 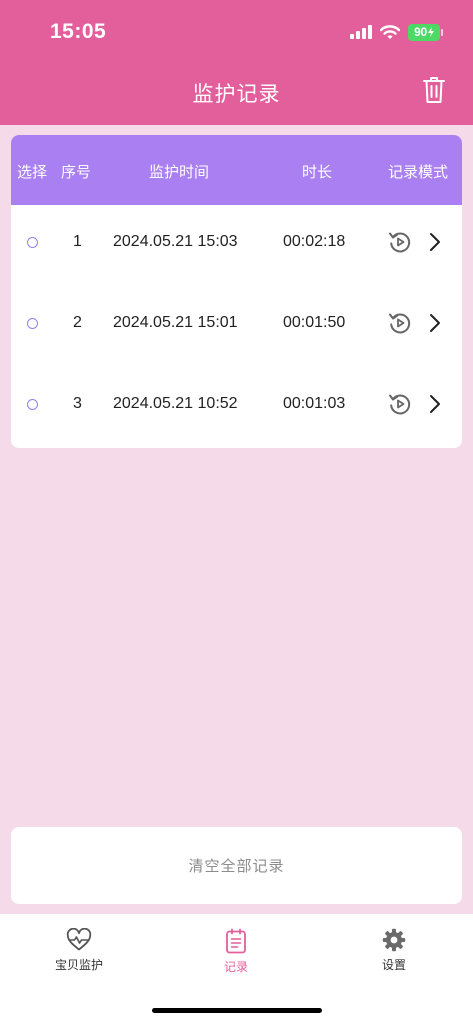 I want to click on tab-records: 记录, so click(x=236, y=951).